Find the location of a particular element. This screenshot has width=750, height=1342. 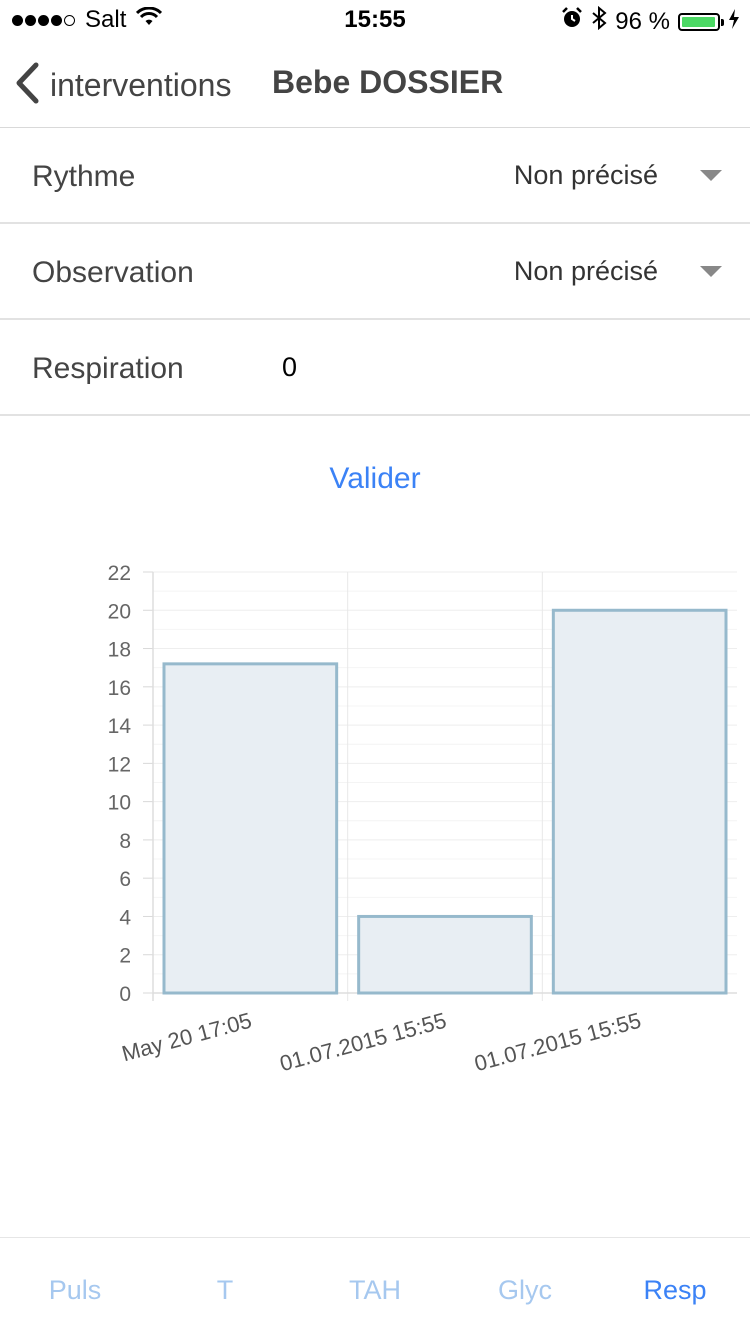

back-button: interventions is located at coordinates (122, 85).